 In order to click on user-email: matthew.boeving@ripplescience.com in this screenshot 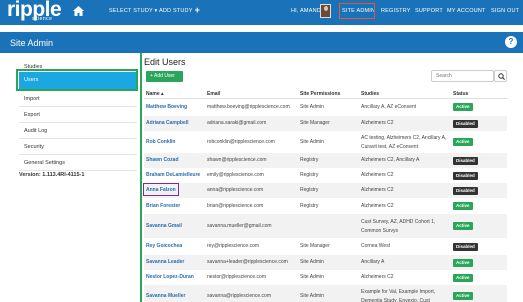, I will do `click(248, 107)`.